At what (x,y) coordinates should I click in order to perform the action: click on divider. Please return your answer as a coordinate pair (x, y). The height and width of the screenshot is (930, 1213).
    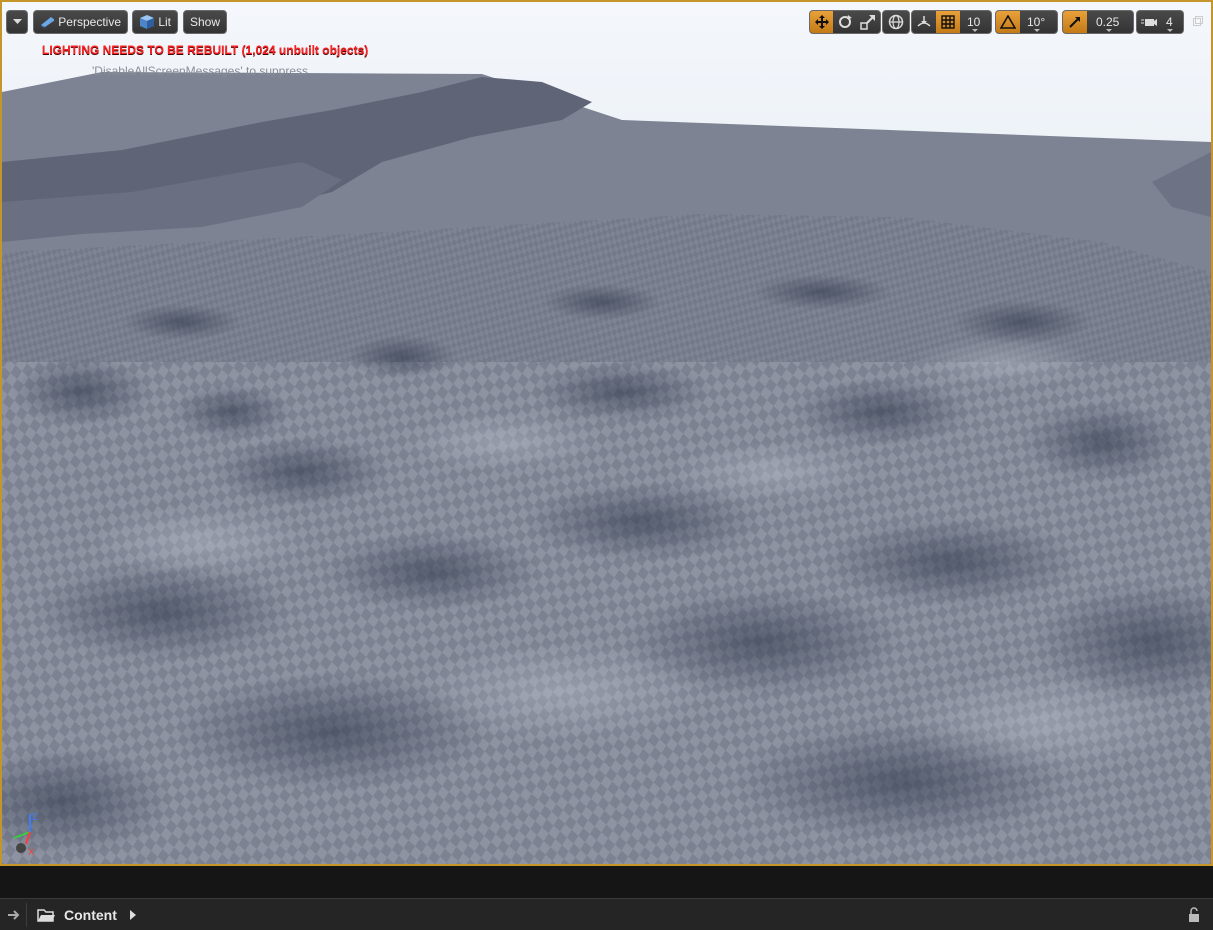
    Looking at the image, I should click on (26, 915).